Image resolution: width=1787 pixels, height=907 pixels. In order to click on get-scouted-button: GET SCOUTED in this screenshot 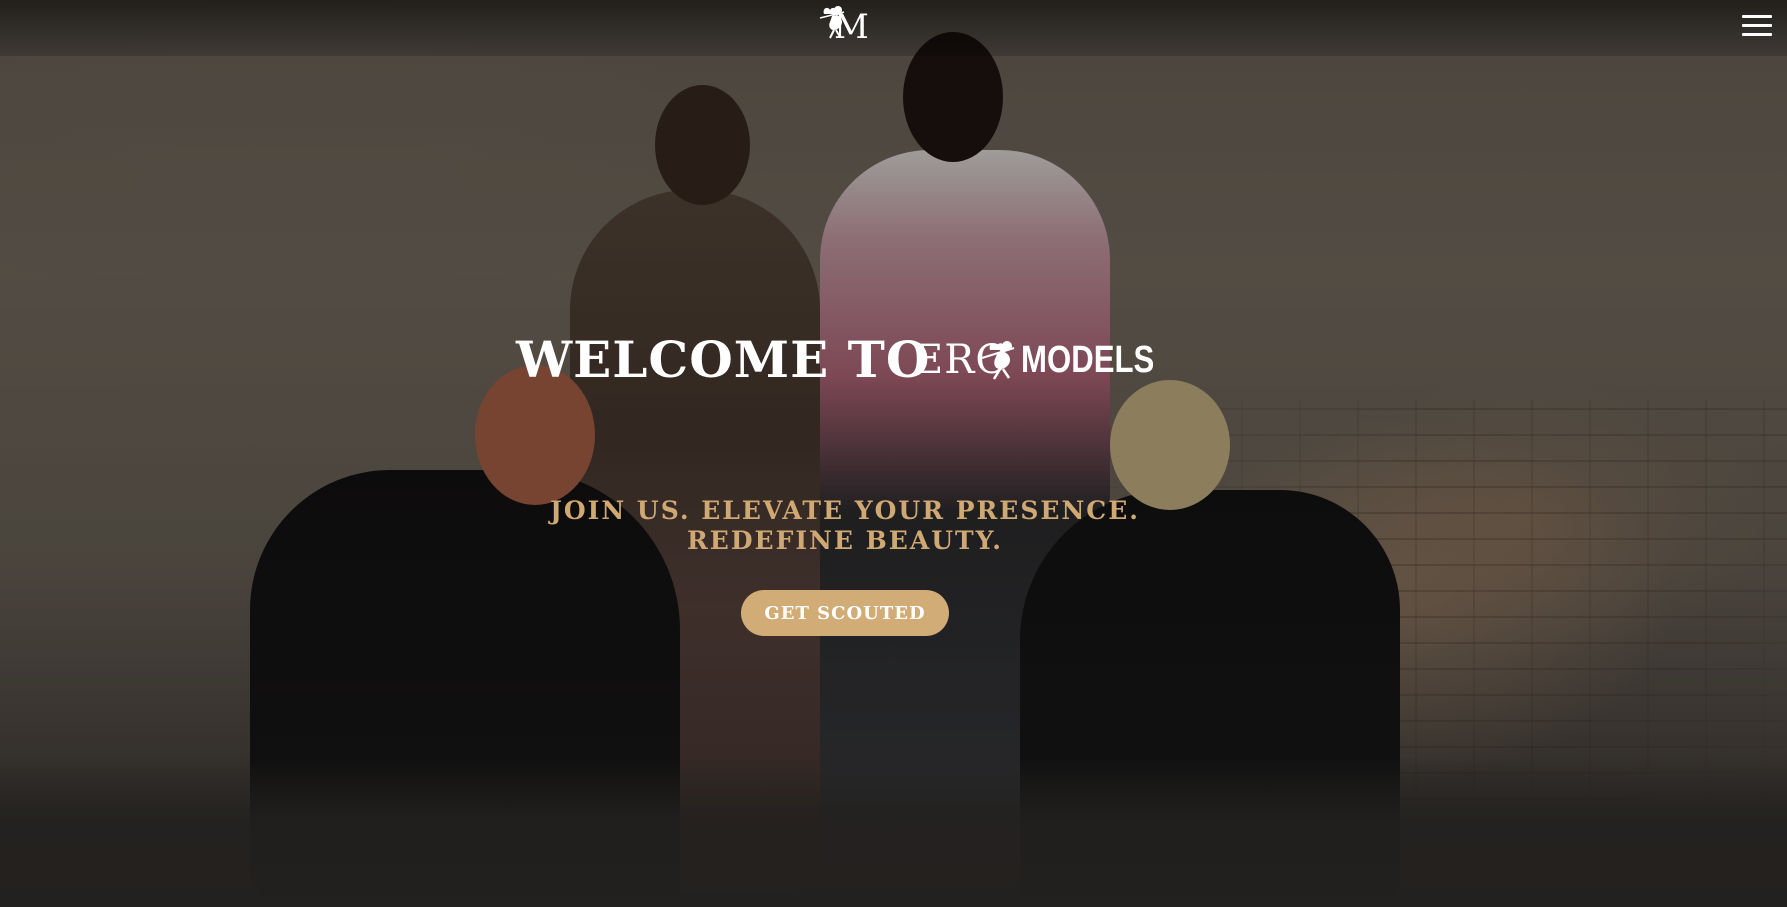, I will do `click(845, 613)`.